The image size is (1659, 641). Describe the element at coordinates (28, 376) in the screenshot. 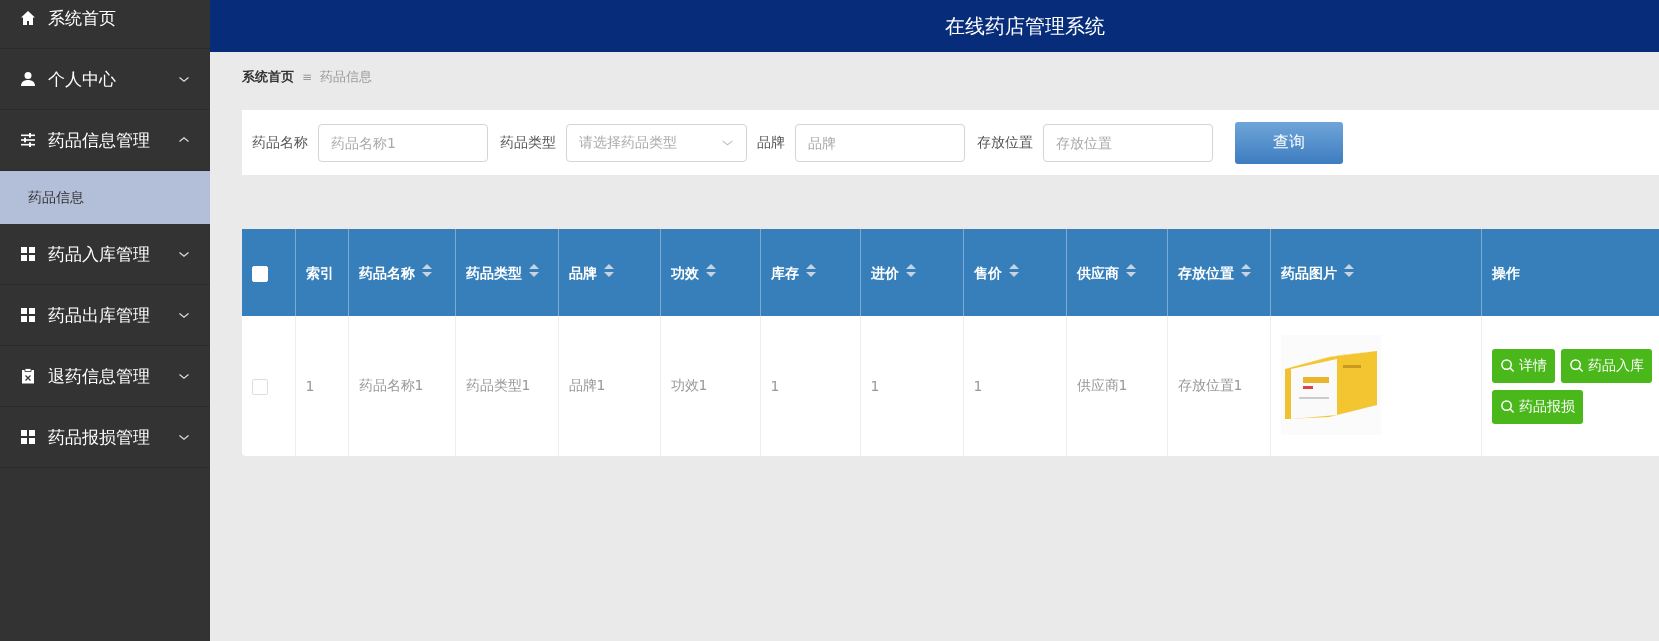

I see `clipboard-icon` at that location.